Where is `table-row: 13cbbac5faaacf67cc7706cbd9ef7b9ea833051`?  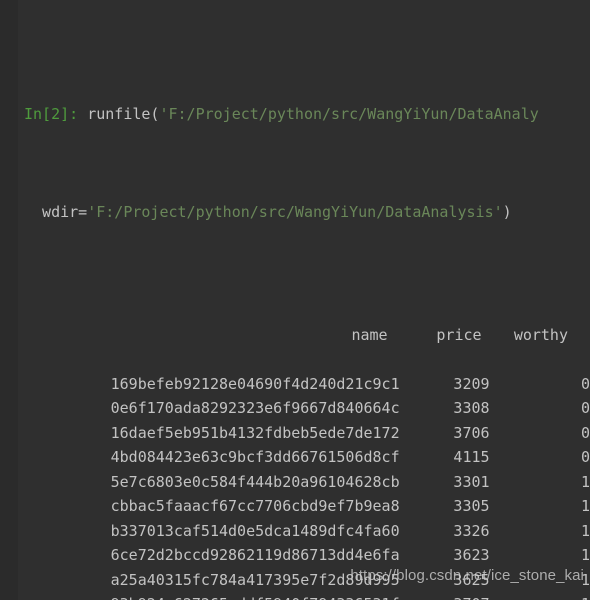
table-row: 13cbbac5faaacf67cc7706cbd9ef7b9ea833051 is located at coordinates (295, 506).